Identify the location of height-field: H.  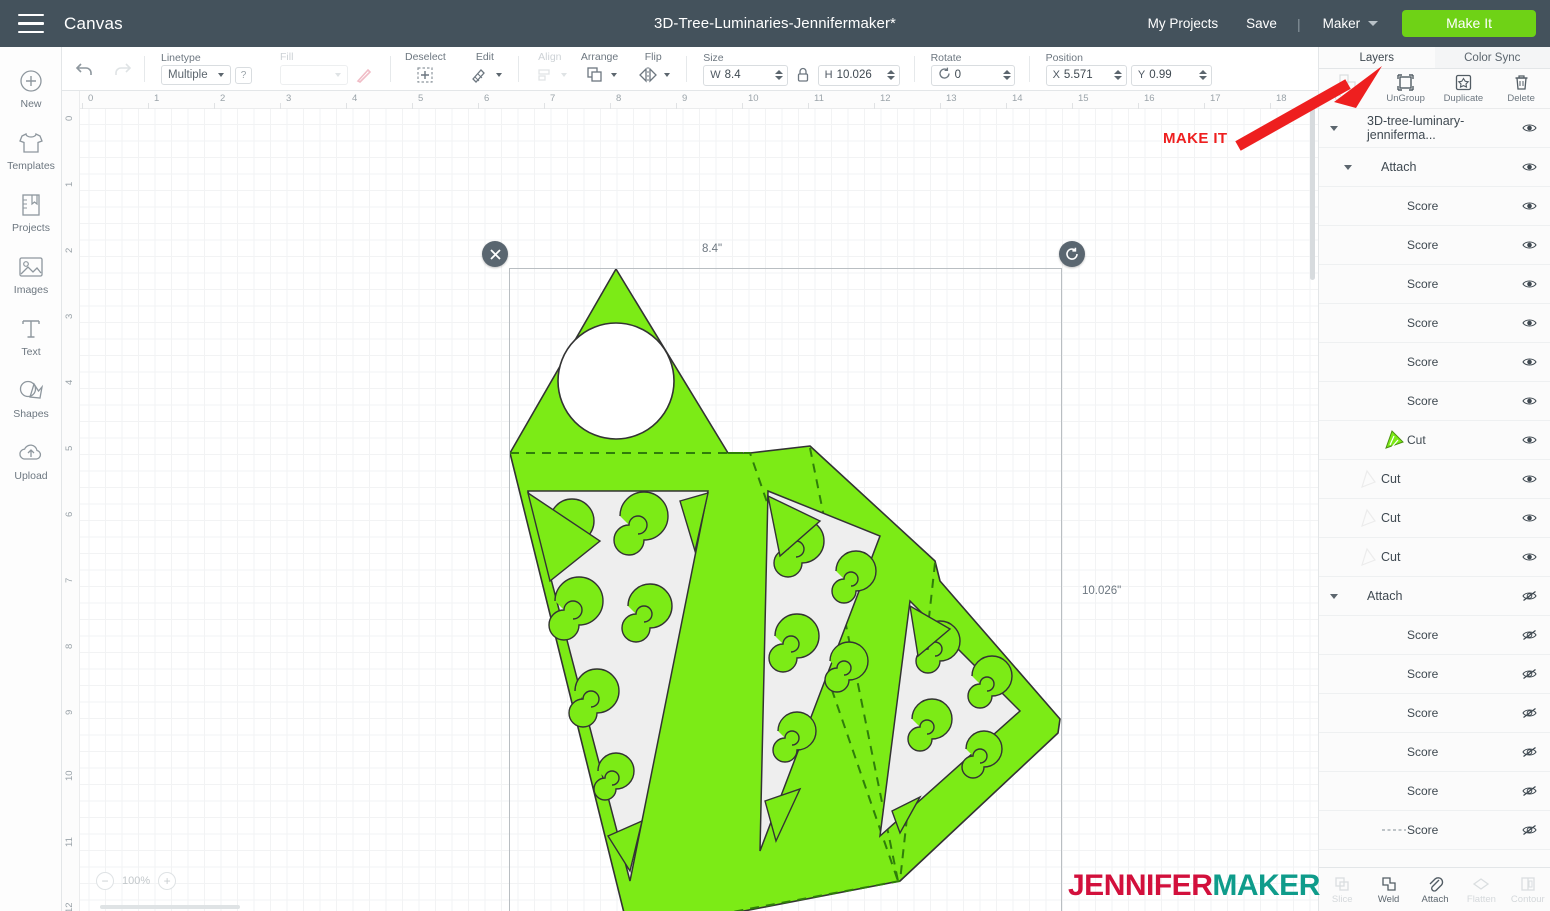
(858, 75).